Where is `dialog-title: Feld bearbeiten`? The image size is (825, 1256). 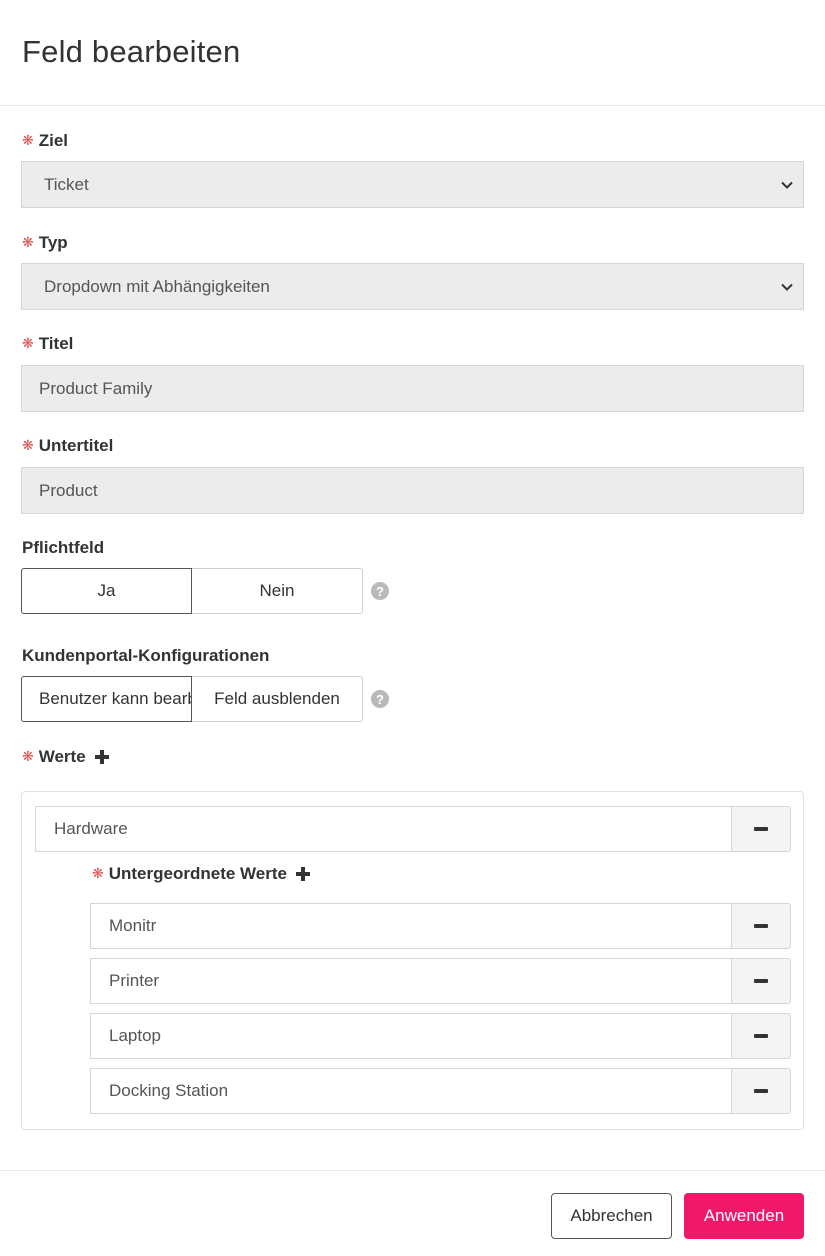 dialog-title: Feld bearbeiten is located at coordinates (131, 51).